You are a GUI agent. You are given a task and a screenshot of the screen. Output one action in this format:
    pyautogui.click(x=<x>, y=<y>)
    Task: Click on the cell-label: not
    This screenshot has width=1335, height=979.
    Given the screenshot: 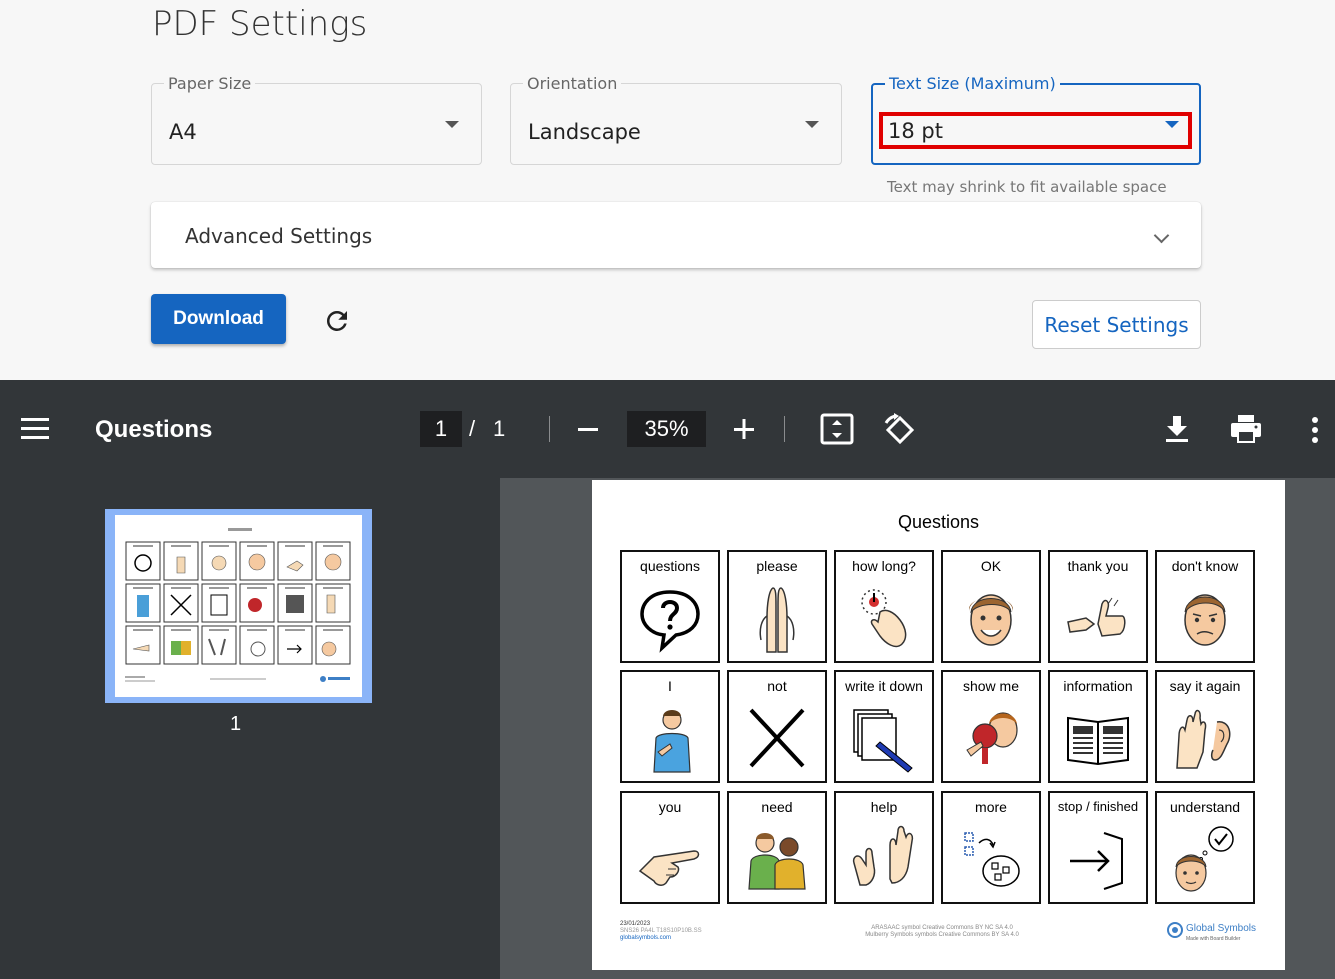 What is the action you would take?
    pyautogui.click(x=777, y=686)
    